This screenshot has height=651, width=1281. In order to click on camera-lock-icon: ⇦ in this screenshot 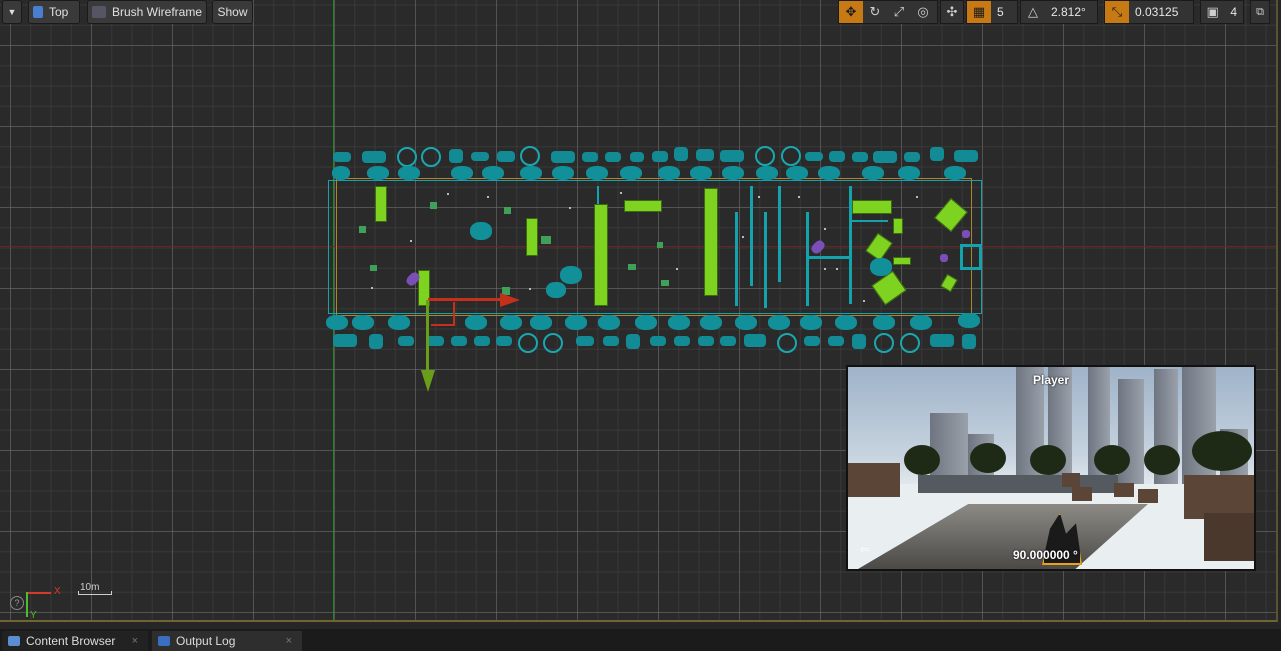, I will do `click(864, 549)`.